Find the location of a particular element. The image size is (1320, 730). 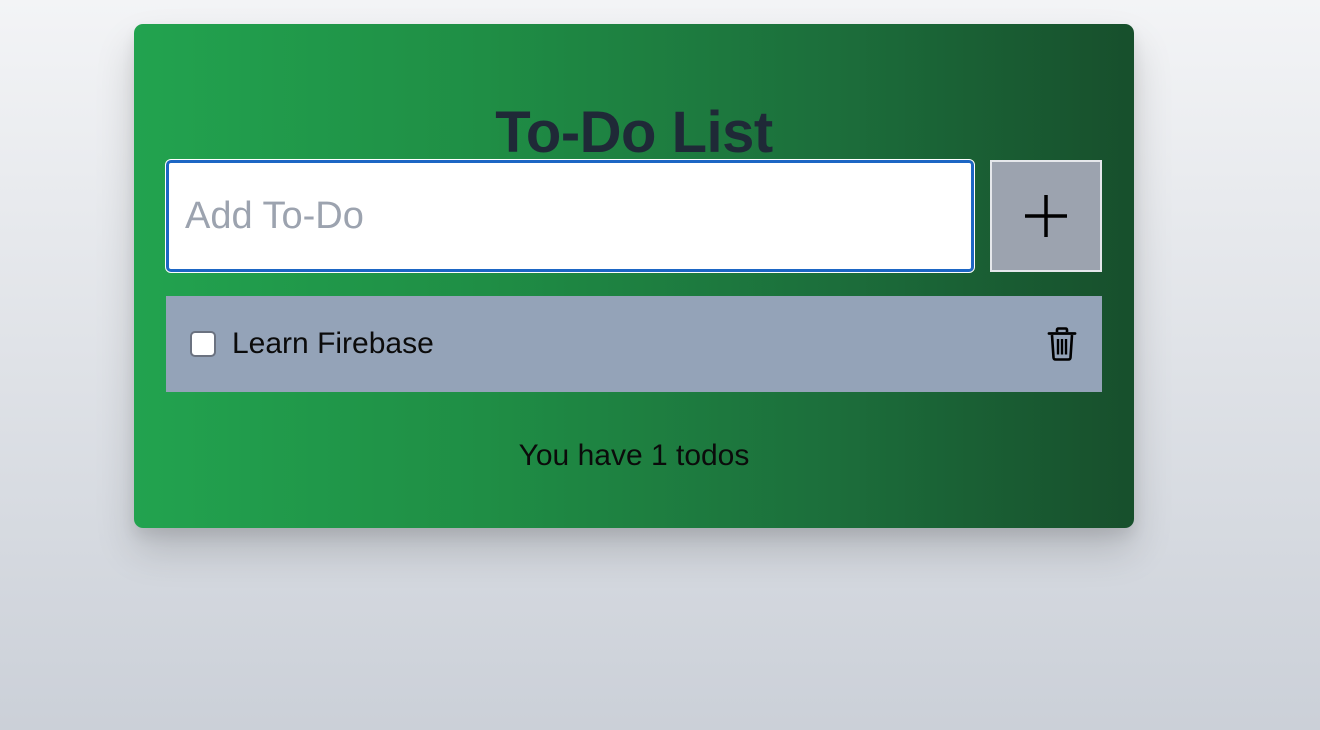

trash-icon is located at coordinates (1062, 344).